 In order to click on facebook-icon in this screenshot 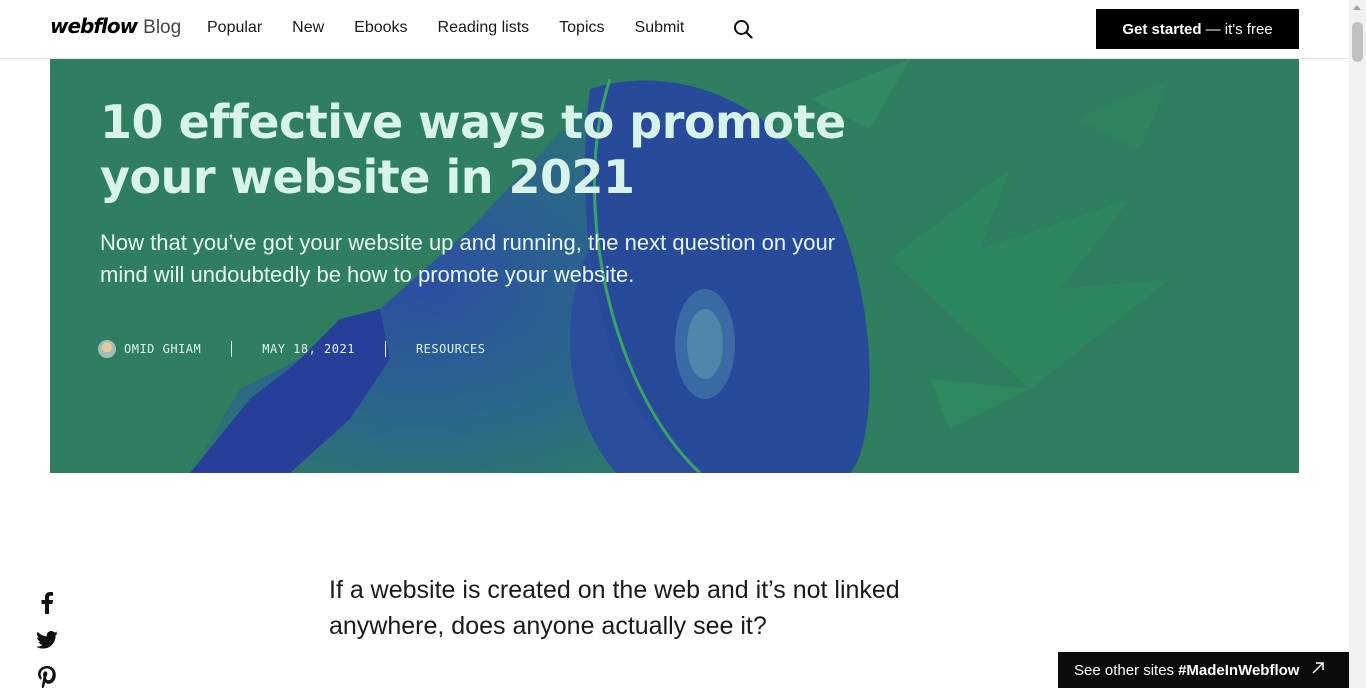, I will do `click(47, 603)`.